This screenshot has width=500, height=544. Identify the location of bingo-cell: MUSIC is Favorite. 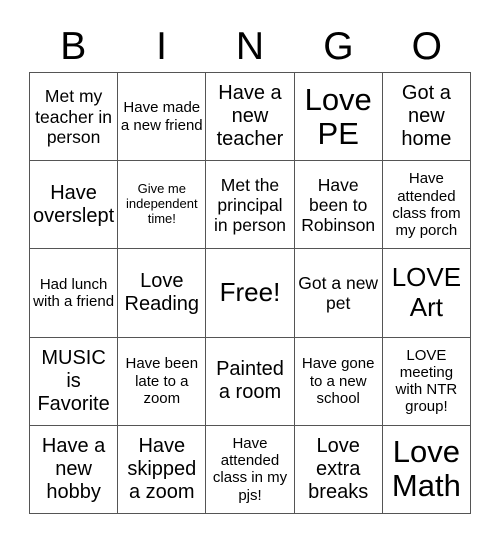
(74, 381).